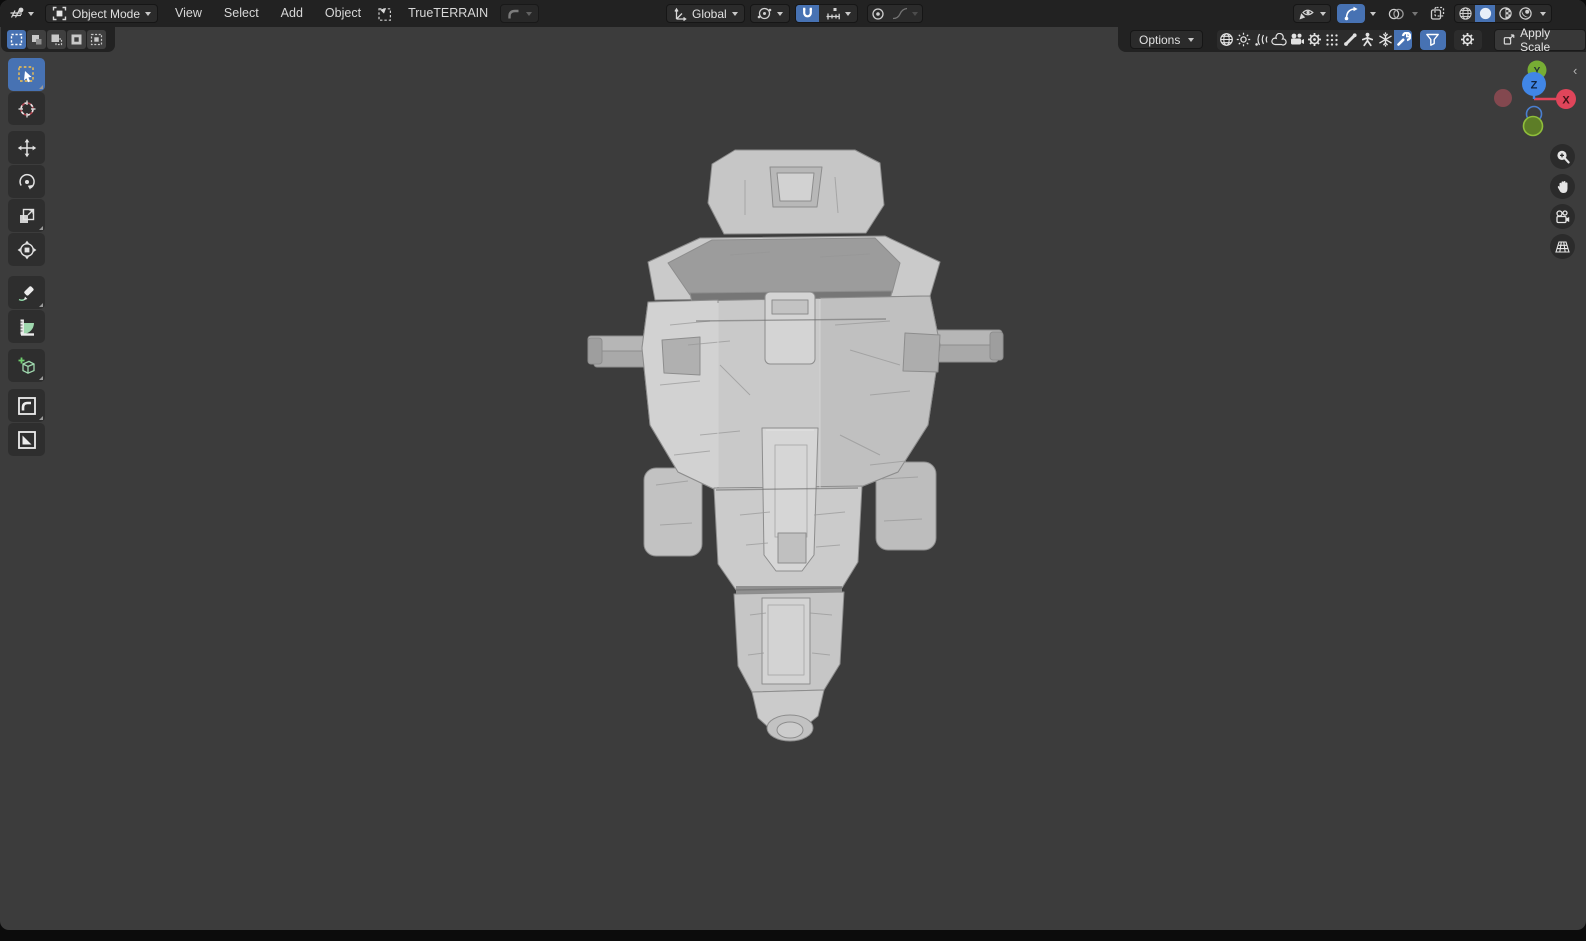 The width and height of the screenshot is (1586, 941). I want to click on overlays-icon, so click(1396, 13).